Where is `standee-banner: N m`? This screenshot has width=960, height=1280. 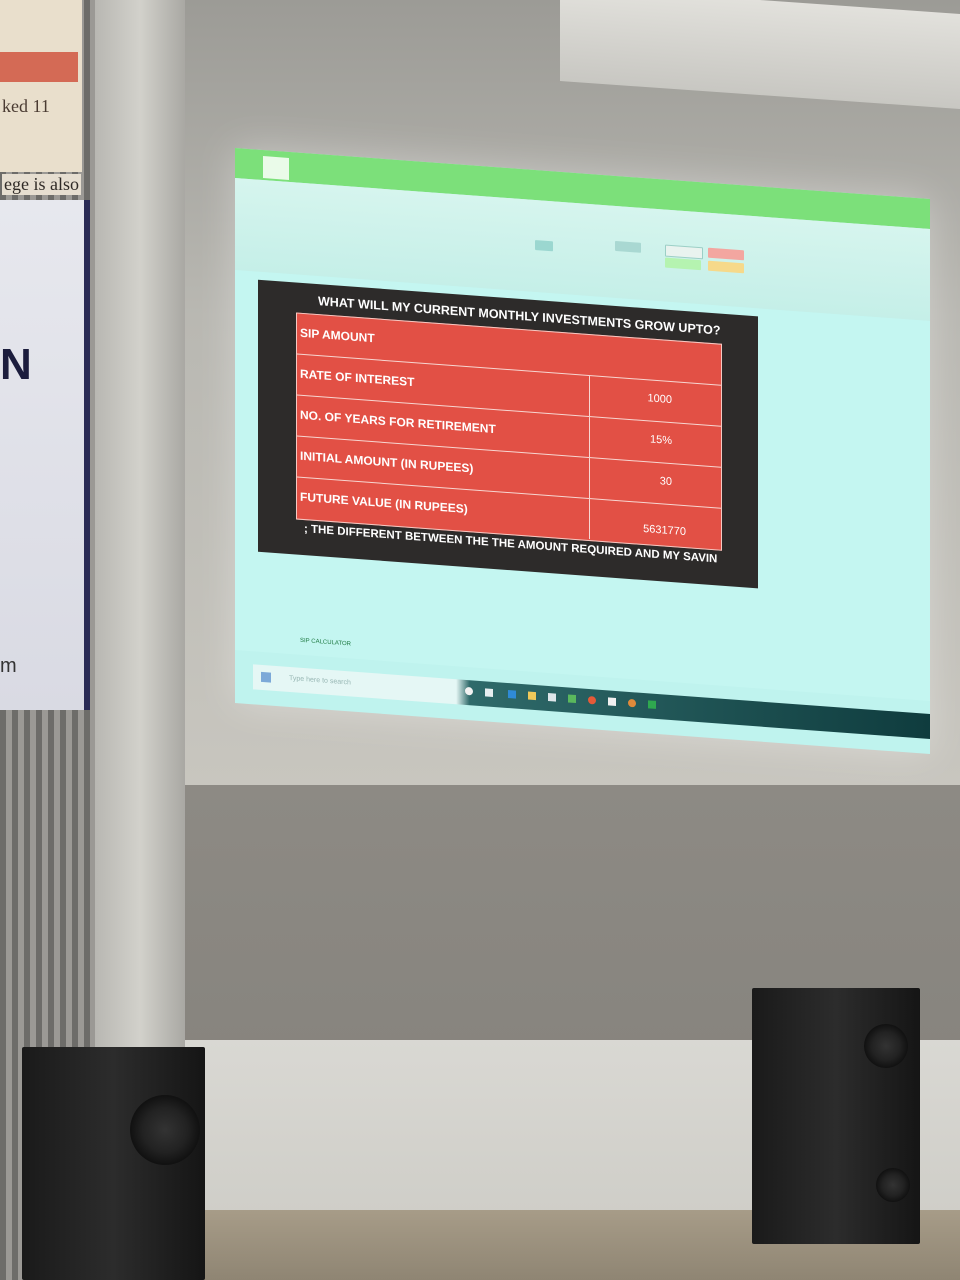
standee-banner: N m is located at coordinates (45, 455).